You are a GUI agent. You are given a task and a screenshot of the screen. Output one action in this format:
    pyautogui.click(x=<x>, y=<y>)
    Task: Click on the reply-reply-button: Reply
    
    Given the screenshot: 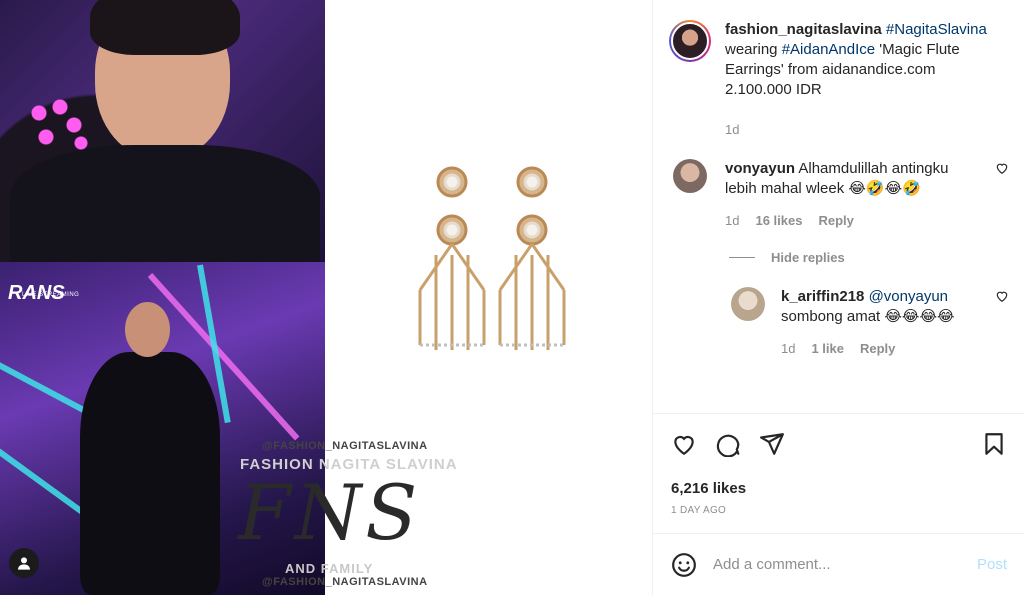 What is the action you would take?
    pyautogui.click(x=877, y=348)
    